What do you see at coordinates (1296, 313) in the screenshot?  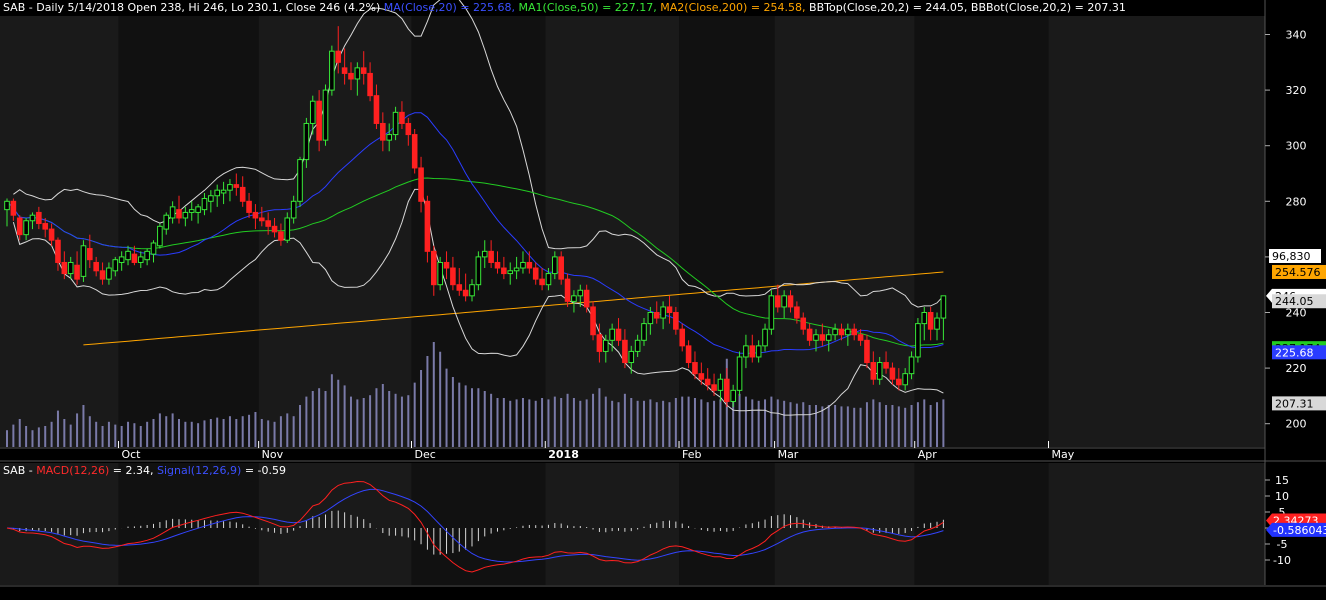 I see `price-tick-label: 240` at bounding box center [1296, 313].